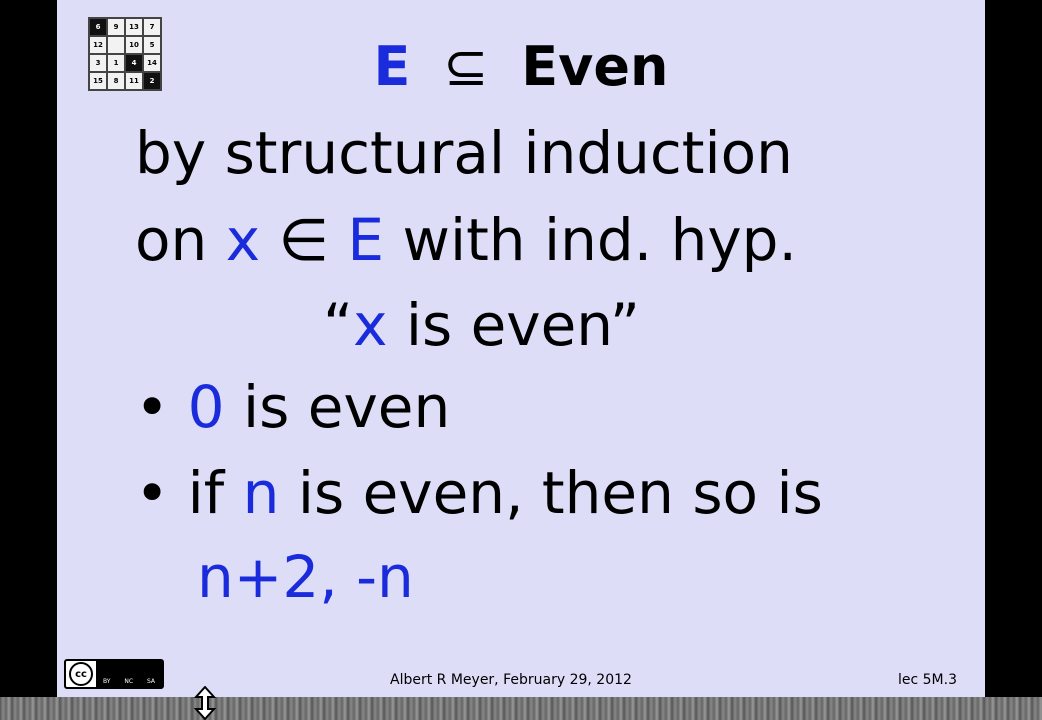  I want to click on cc-terms: BY NC SA, so click(129, 674).